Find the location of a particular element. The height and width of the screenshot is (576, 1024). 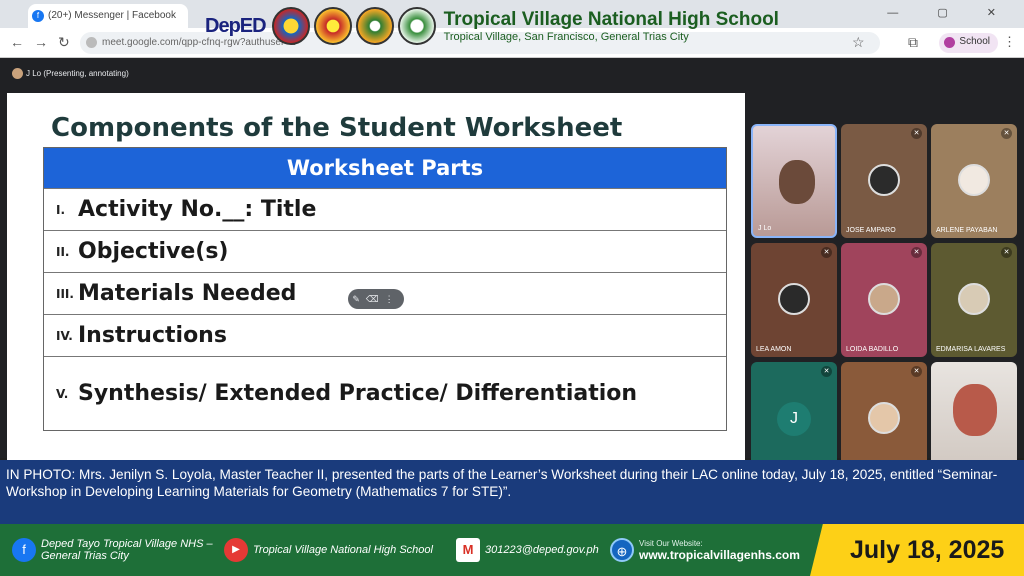

participant-tile: ✕ JOSE AMPARO is located at coordinates (884, 181).